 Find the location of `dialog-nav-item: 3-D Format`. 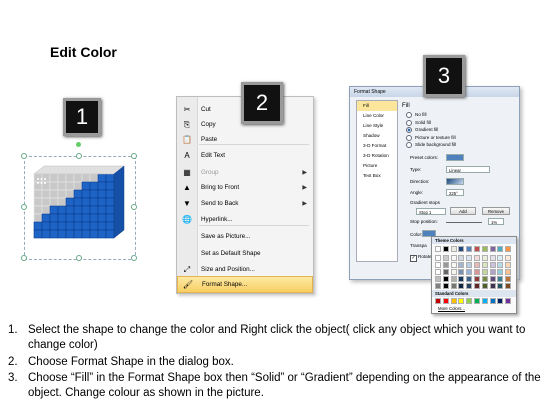

dialog-nav-item: 3-D Format is located at coordinates (377, 146).